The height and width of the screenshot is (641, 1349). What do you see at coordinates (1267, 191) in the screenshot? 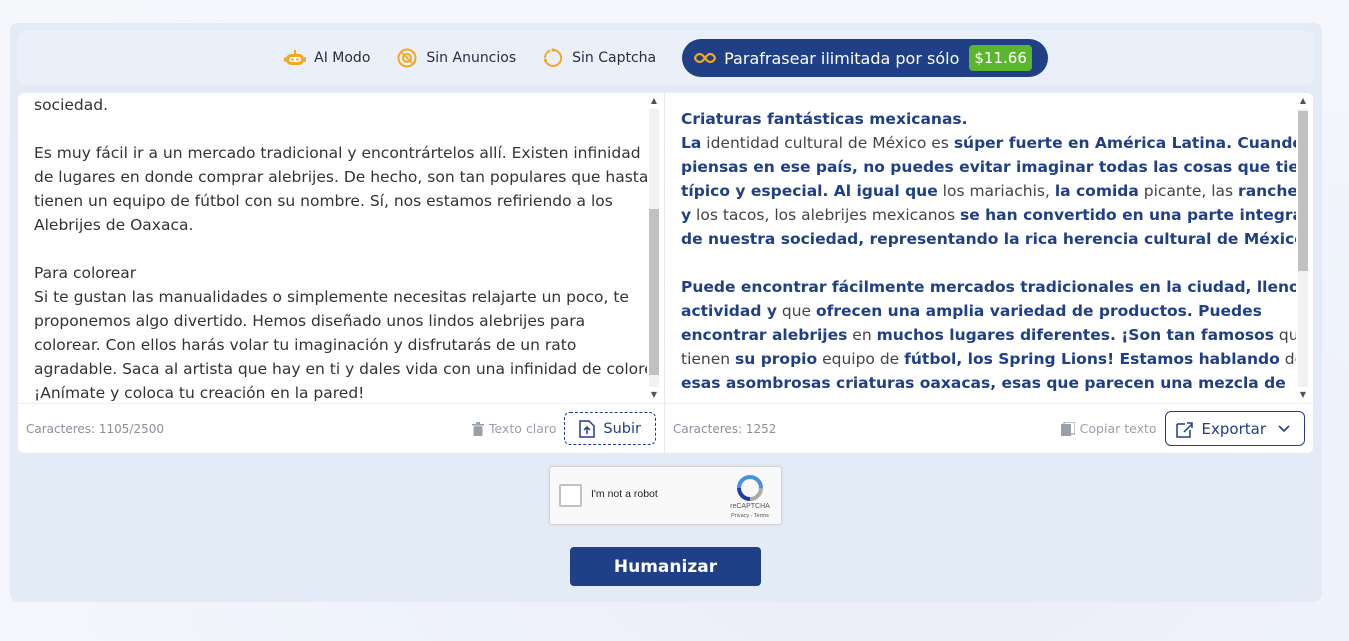
I see `changed-segment: rancheras` at bounding box center [1267, 191].